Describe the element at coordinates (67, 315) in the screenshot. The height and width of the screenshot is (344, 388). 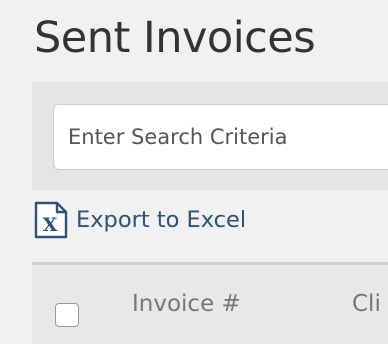
I see `select-all-checkbox` at that location.